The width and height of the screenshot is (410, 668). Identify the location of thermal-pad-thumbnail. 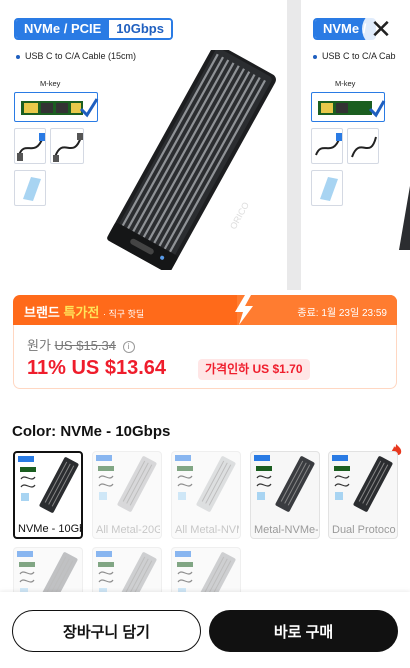
(30, 188).